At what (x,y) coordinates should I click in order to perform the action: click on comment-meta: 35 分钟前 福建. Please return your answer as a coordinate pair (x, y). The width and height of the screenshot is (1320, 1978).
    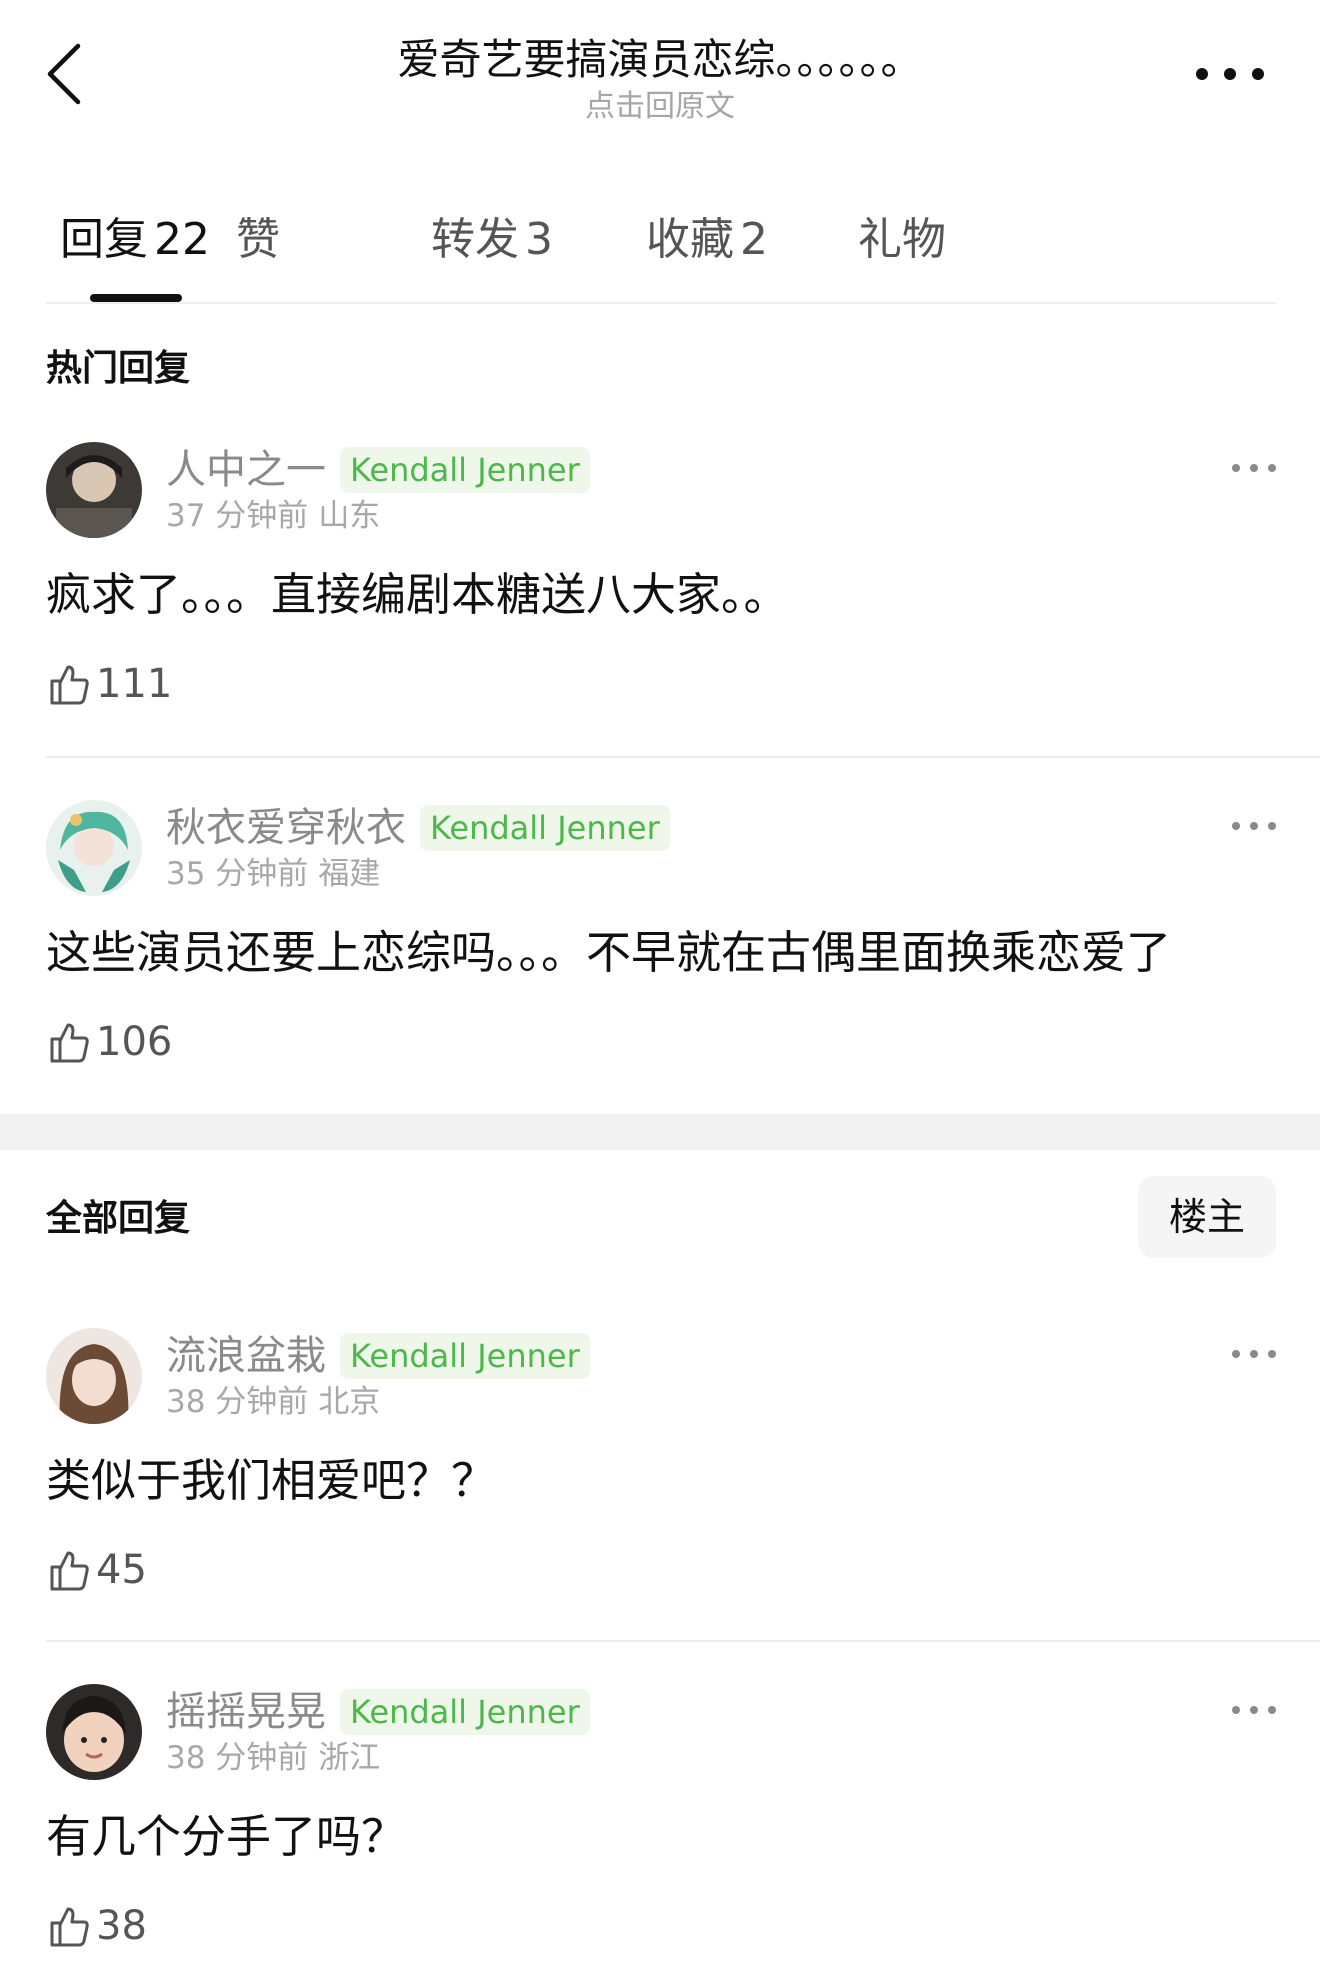
    Looking at the image, I should click on (273, 874).